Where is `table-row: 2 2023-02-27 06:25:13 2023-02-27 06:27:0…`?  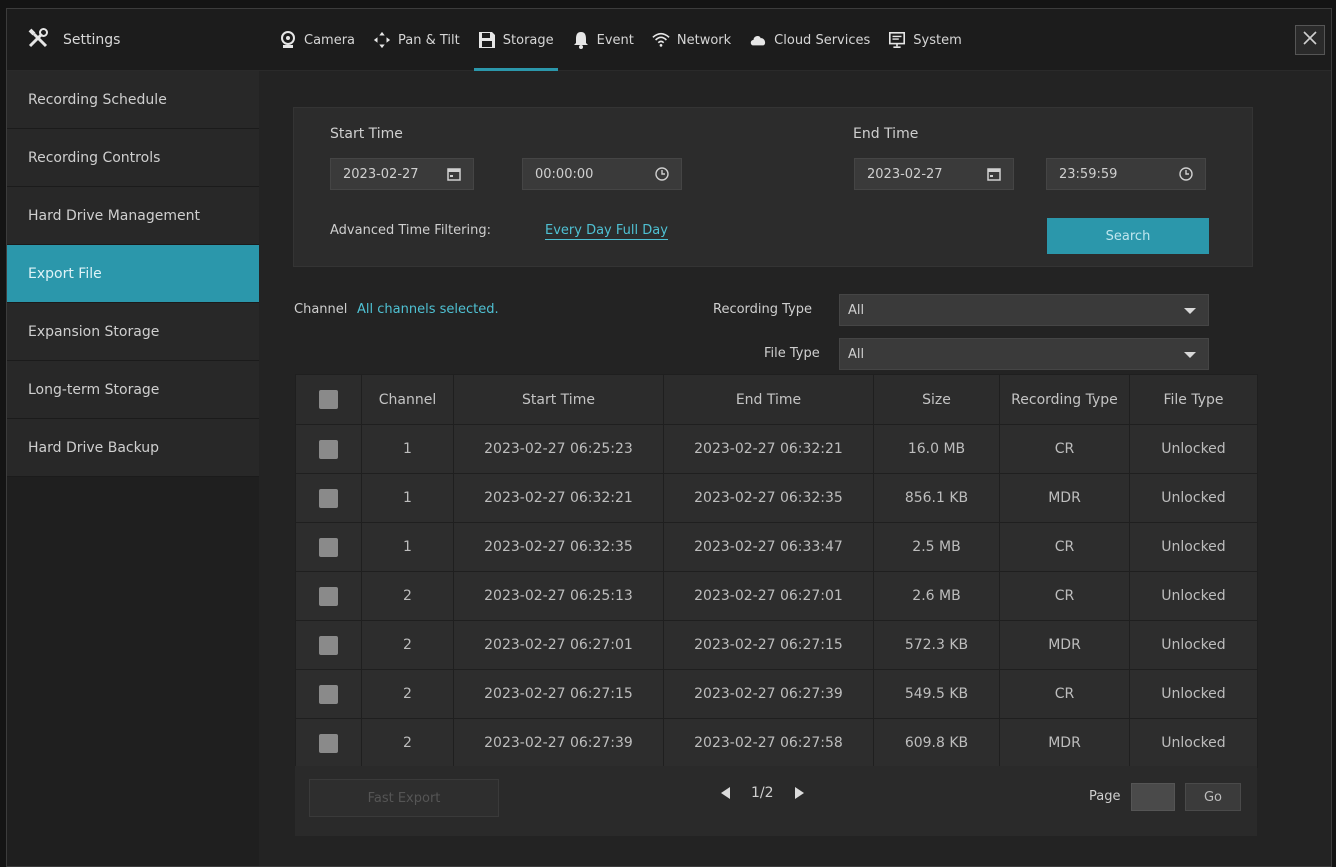 table-row: 2 2023-02-27 06:25:13 2023-02-27 06:27:0… is located at coordinates (776, 596).